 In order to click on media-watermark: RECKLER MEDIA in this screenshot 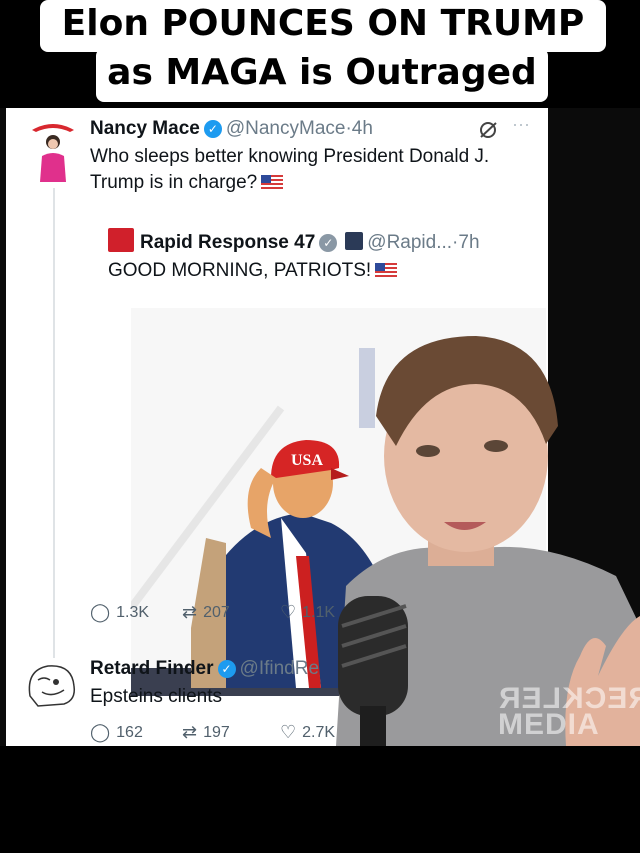, I will do `click(569, 711)`.